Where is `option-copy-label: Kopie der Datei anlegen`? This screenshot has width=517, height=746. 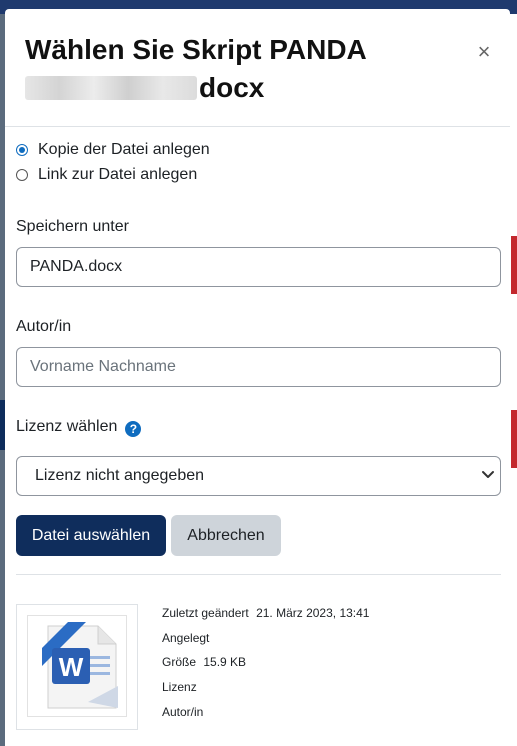 option-copy-label: Kopie der Datei anlegen is located at coordinates (124, 149).